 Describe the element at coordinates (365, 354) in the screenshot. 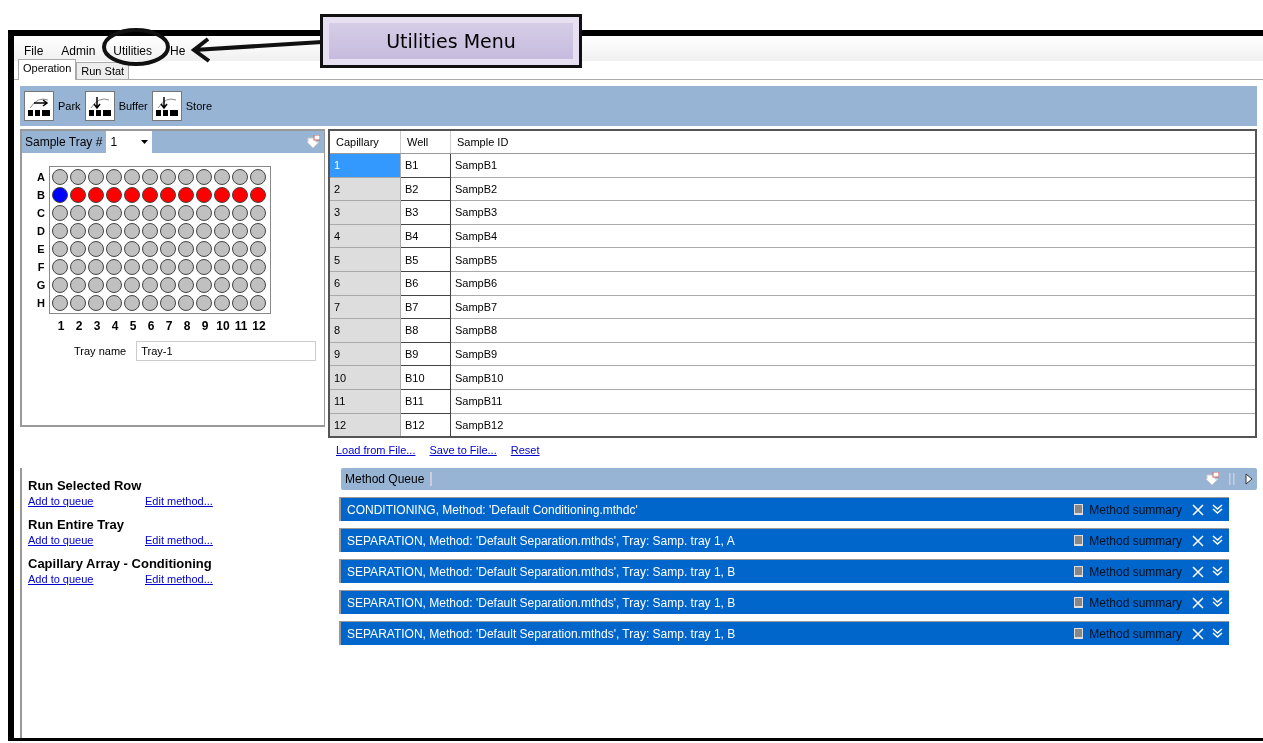

I see `table-cell: 9` at that location.